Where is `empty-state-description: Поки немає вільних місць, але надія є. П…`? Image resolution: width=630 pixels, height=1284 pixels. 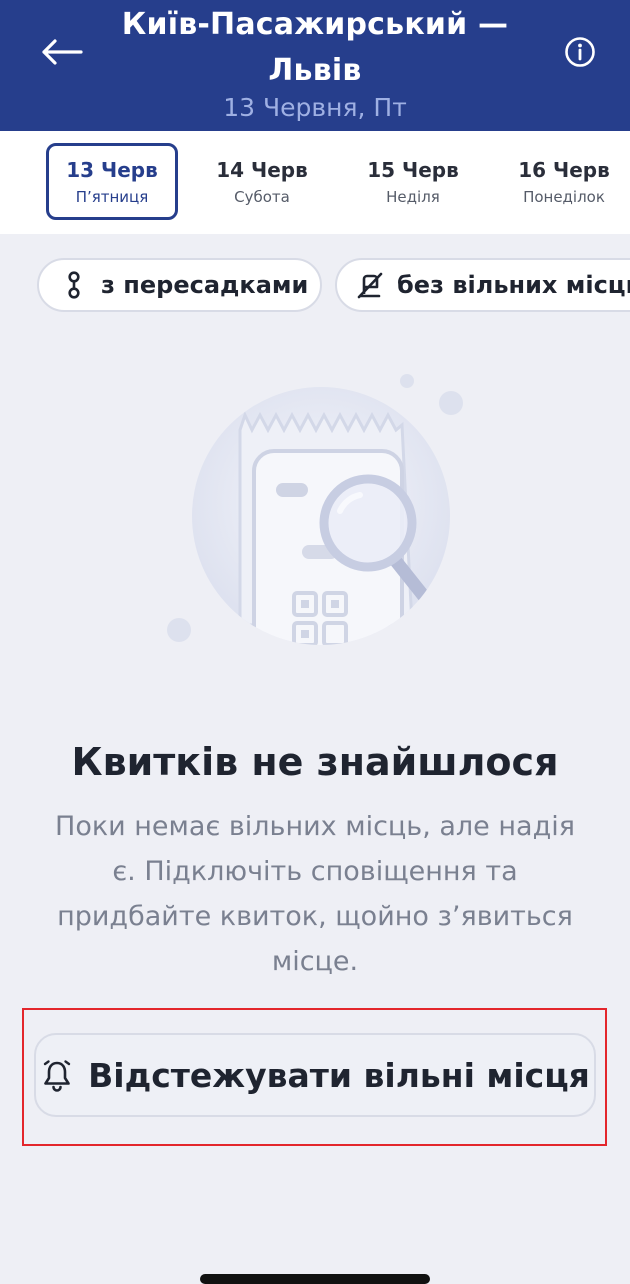
empty-state-description: Поки немає вільних місць, але надія є. П… is located at coordinates (315, 894).